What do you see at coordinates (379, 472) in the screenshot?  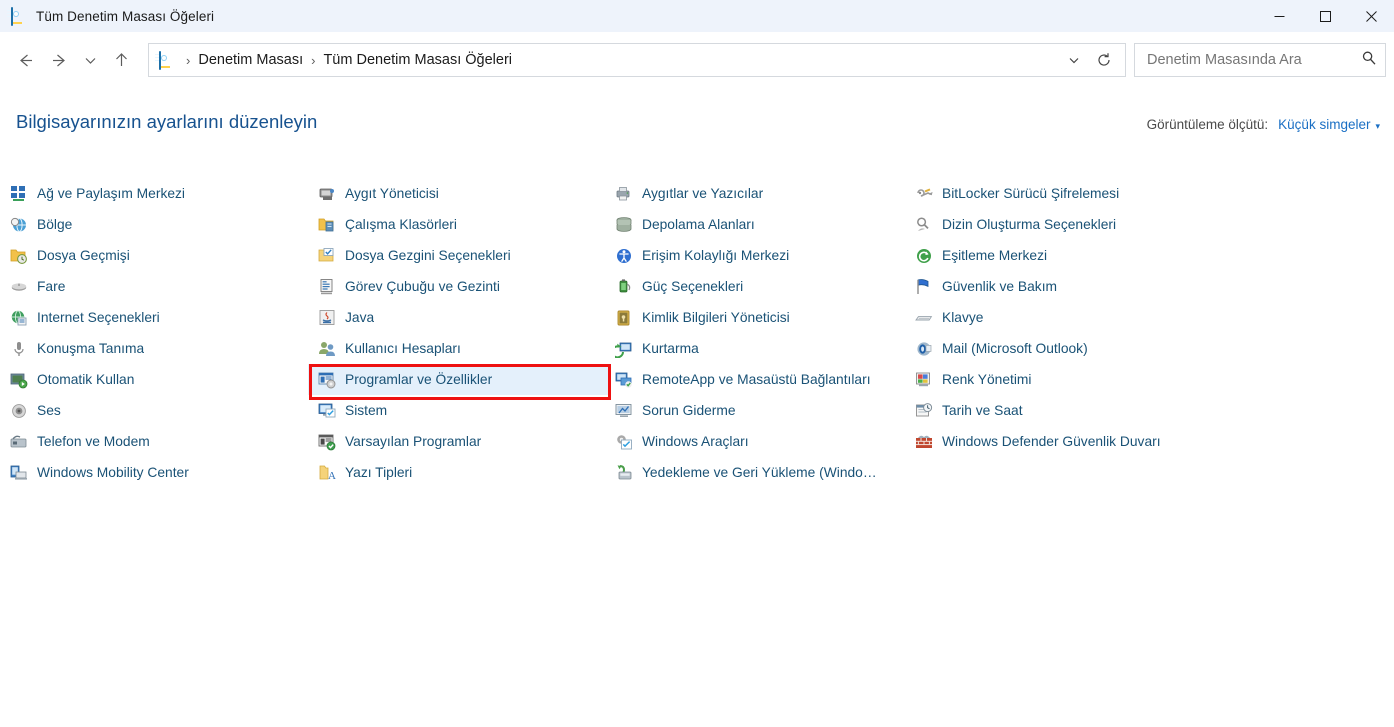 I see `control-panel-item-label: Yazı Tipleri` at bounding box center [379, 472].